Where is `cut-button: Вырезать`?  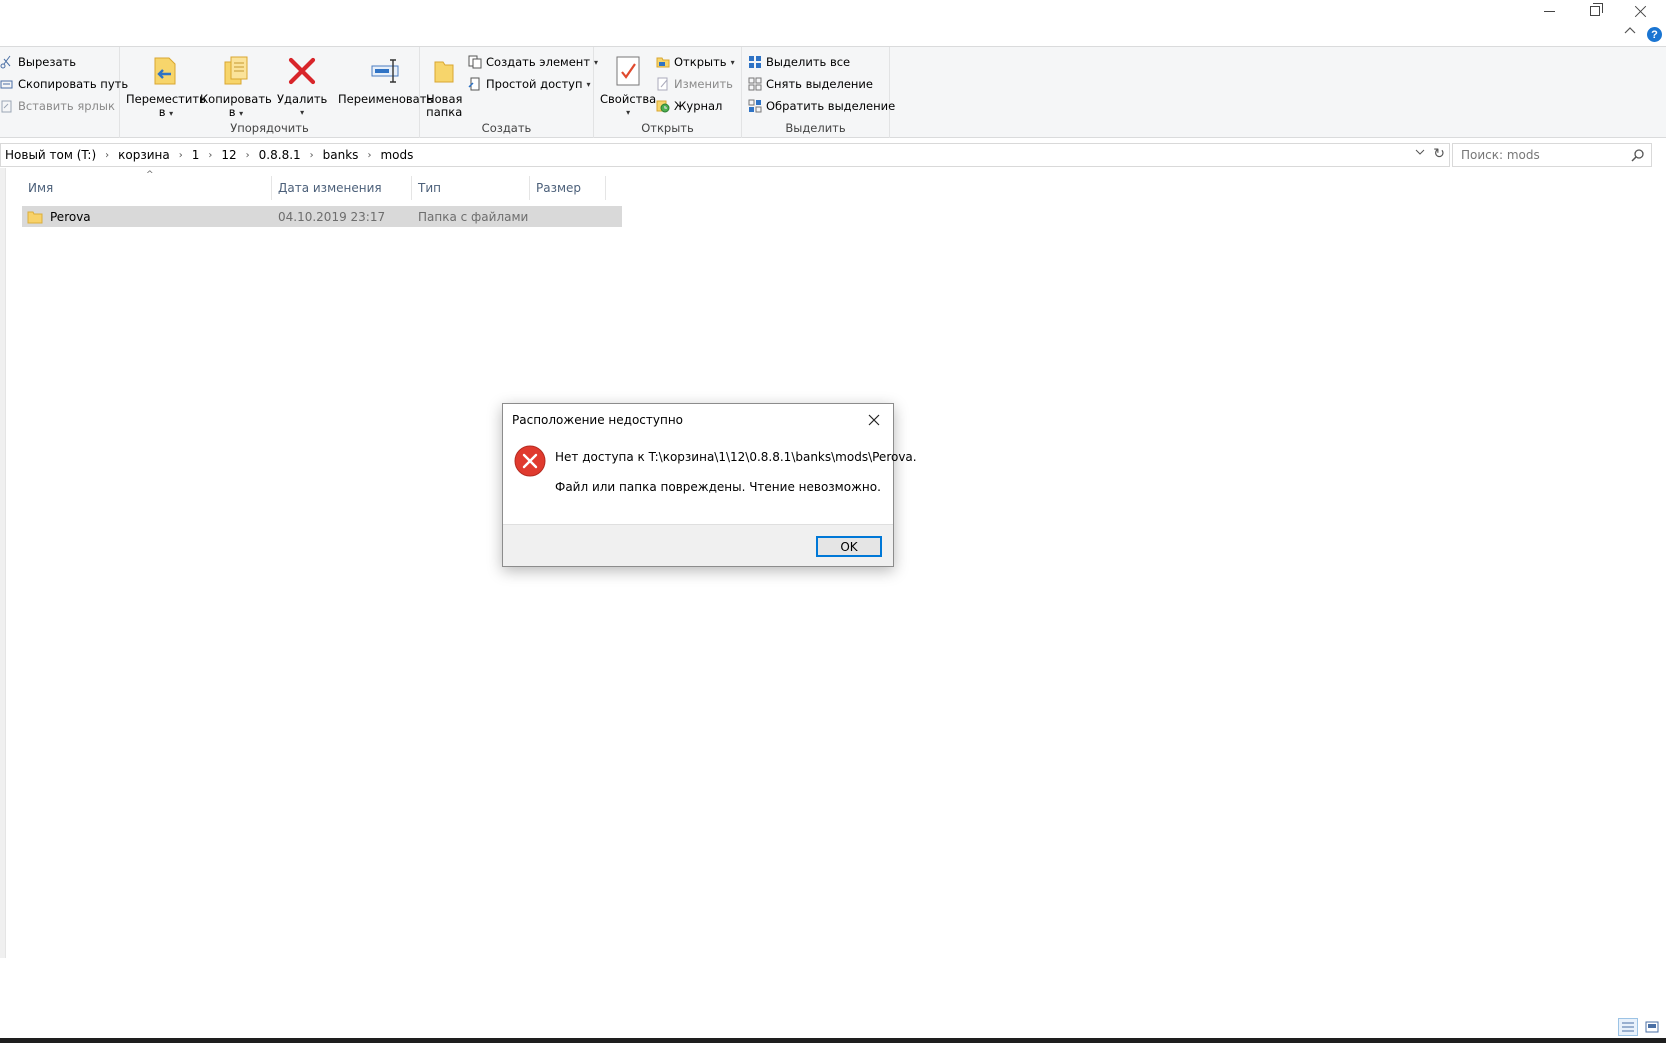
cut-button: Вырезать is located at coordinates (38, 62).